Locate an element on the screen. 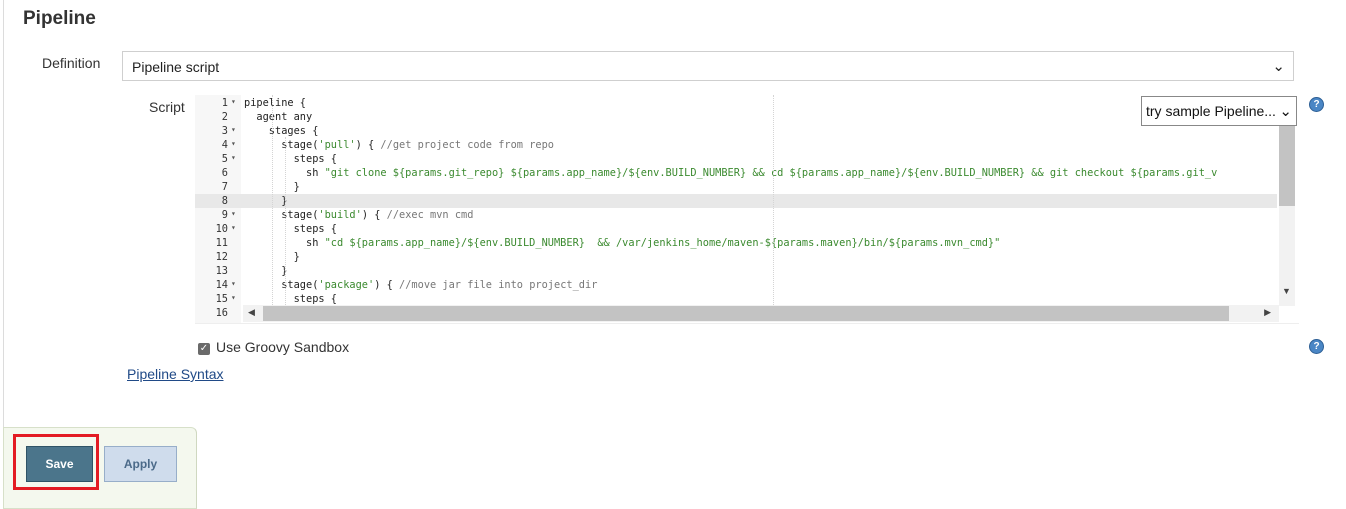  editor-vertical-scrollbar: ▼ is located at coordinates (1287, 201).